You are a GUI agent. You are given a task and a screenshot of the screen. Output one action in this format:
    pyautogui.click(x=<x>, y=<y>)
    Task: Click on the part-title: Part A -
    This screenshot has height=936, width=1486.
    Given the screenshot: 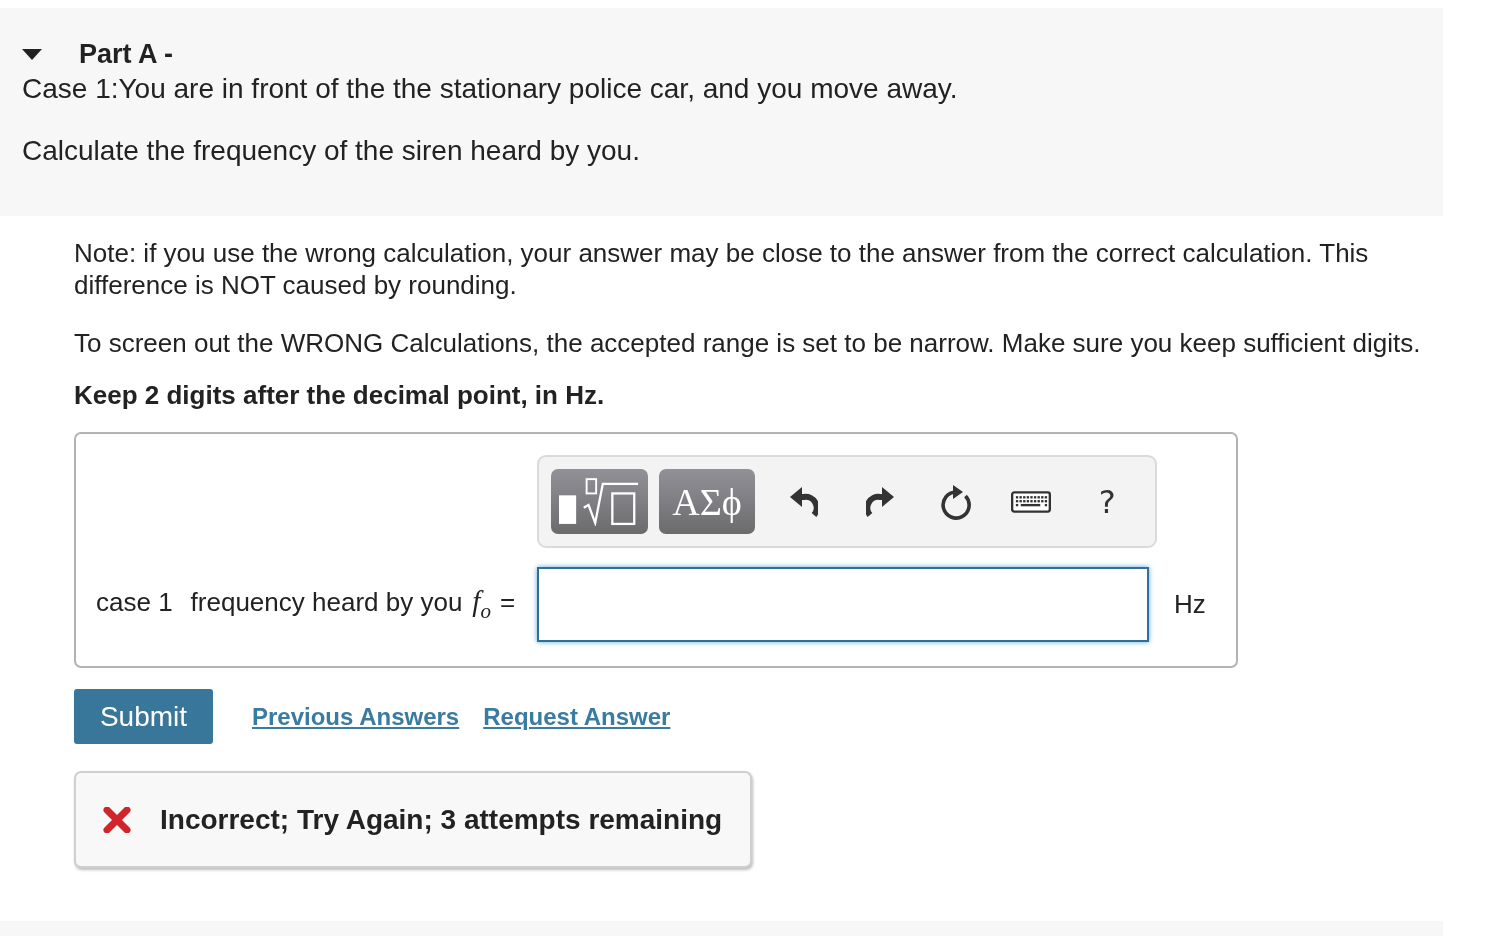 What is the action you would take?
    pyautogui.click(x=126, y=54)
    